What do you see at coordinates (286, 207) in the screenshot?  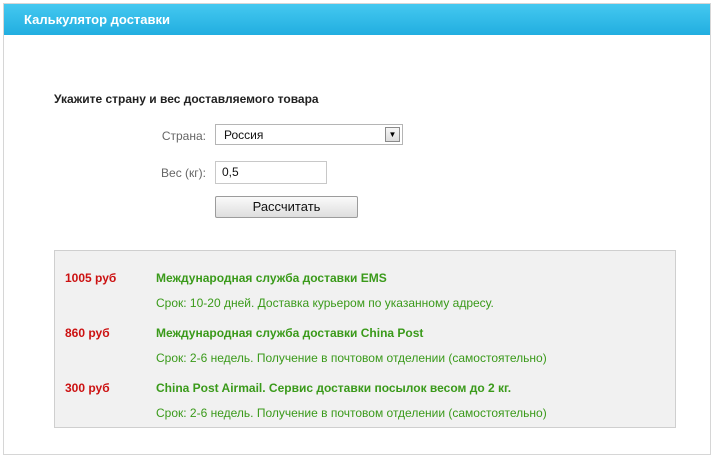 I see `calculate-button: Рассчитать` at bounding box center [286, 207].